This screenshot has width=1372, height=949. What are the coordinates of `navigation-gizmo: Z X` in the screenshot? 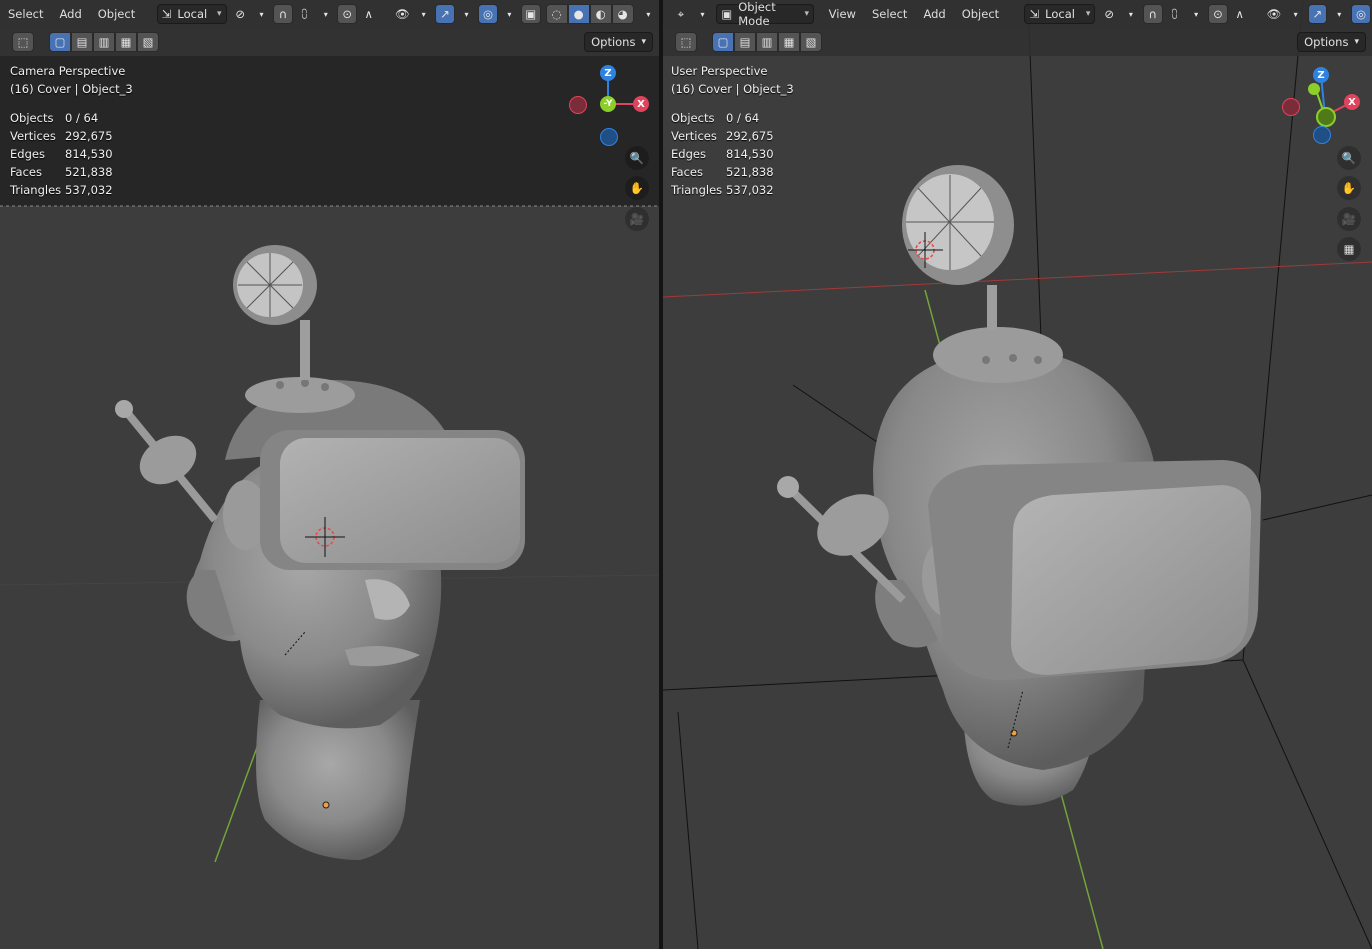 It's located at (1323, 107).